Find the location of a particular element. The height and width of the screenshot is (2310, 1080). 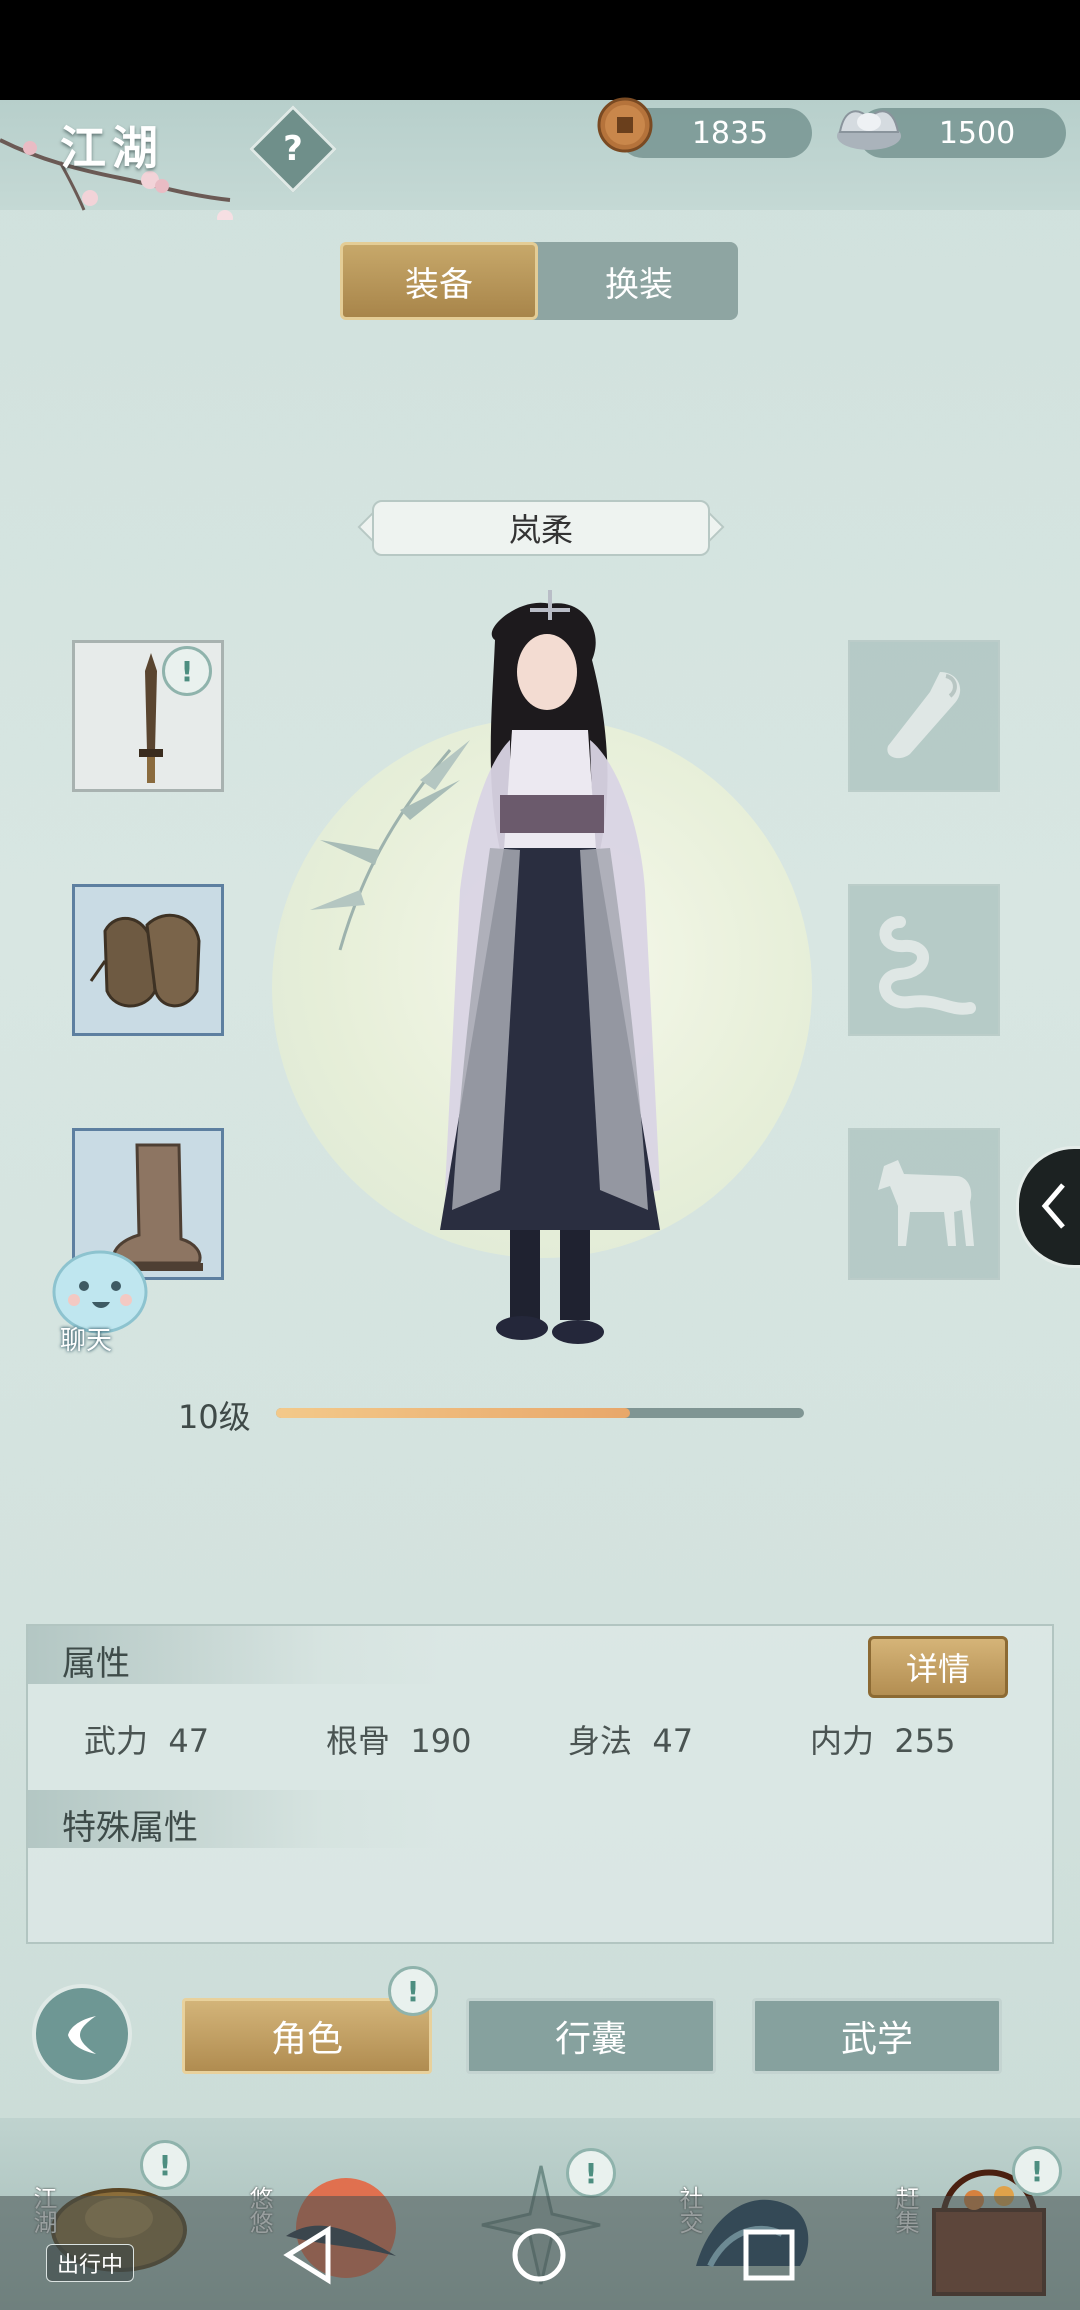

exp-progress-fill is located at coordinates (453, 1413).